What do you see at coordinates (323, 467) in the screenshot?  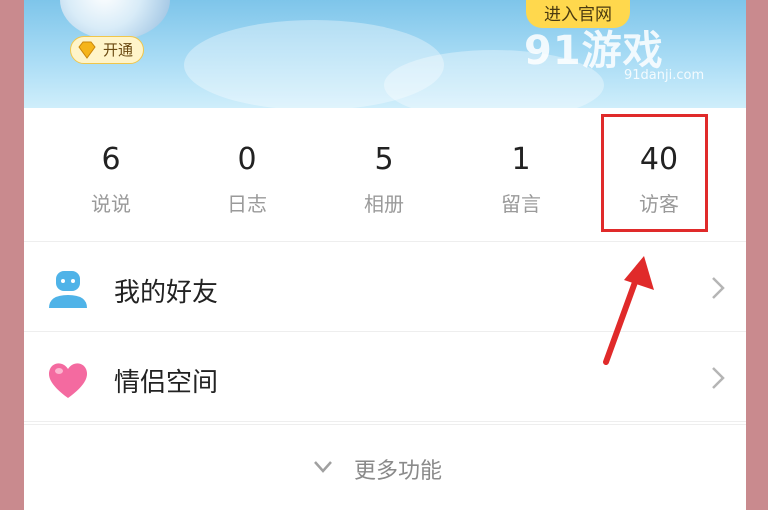 I see `chevron-down-icon` at bounding box center [323, 467].